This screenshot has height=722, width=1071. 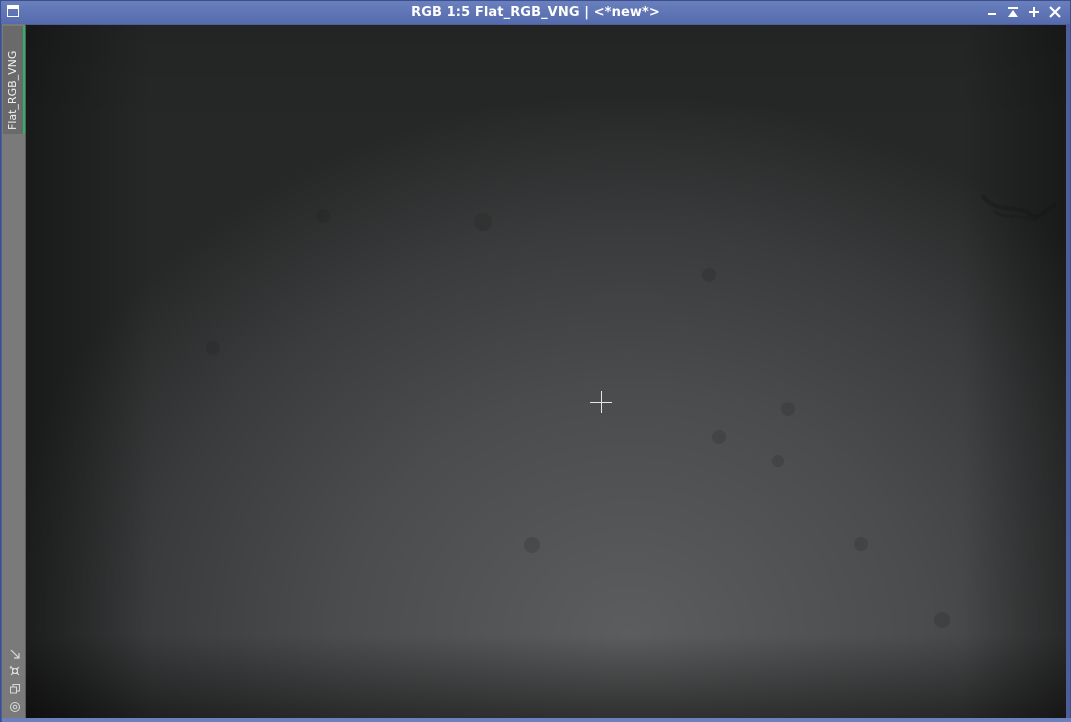 I want to click on view-tab-label: Flat_RGB_VNG, so click(x=12, y=90).